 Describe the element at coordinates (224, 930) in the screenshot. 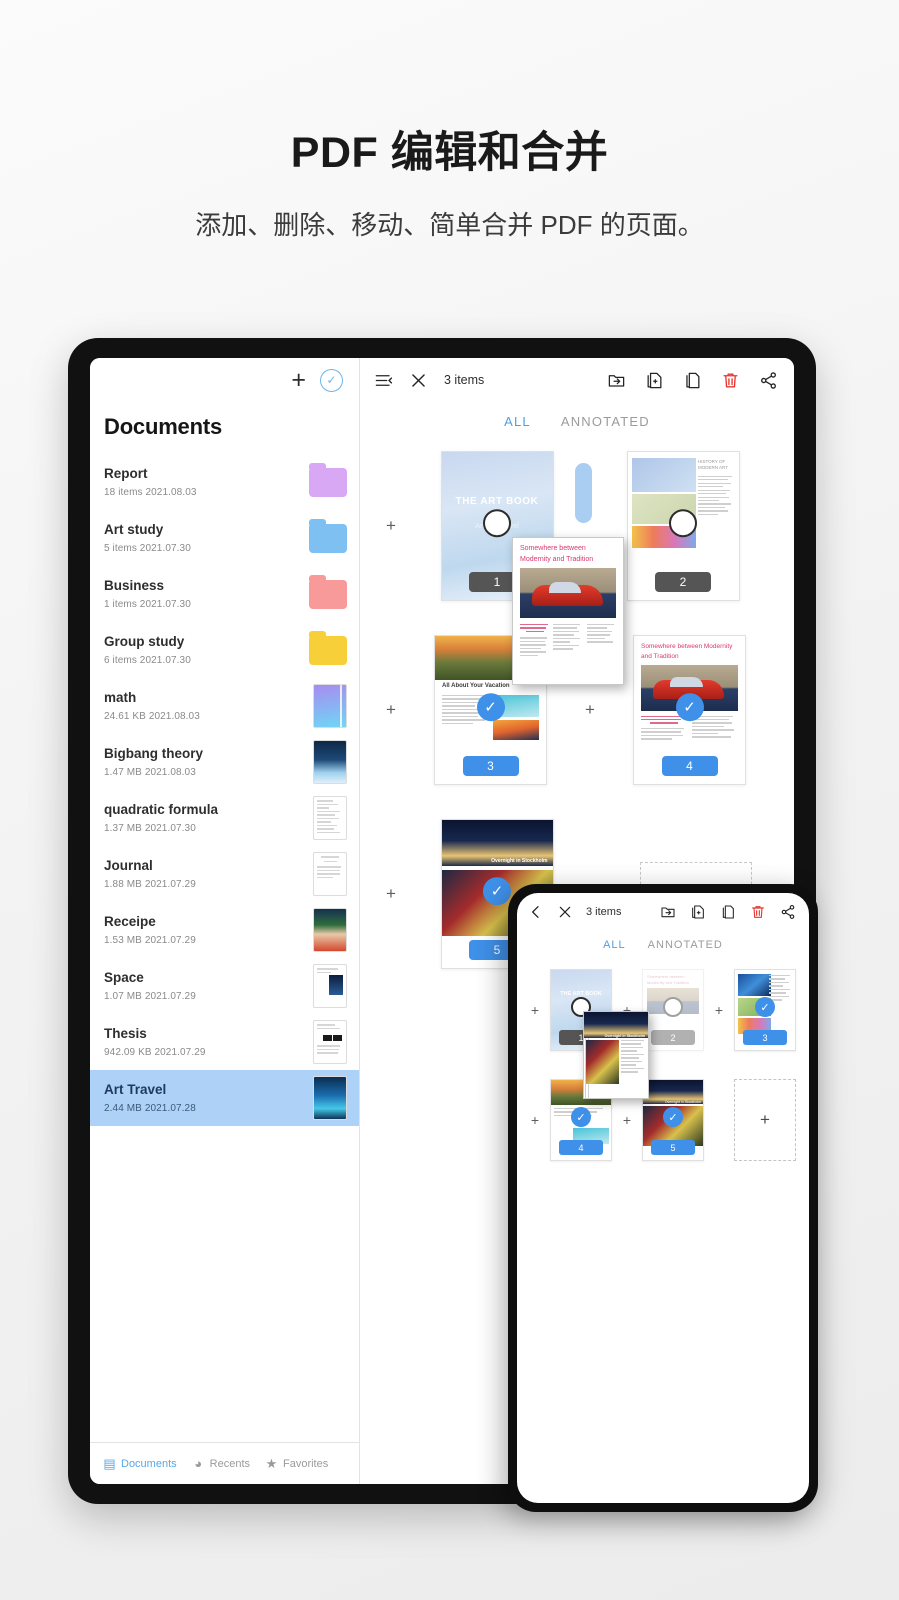

I see `list-item: Receipe 1.53 MB 2021.07.29` at that location.